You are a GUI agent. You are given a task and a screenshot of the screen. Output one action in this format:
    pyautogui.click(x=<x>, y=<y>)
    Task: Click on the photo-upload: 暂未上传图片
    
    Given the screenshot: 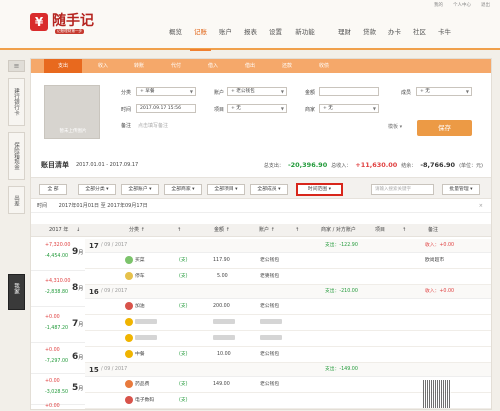 What is the action you would take?
    pyautogui.click(x=72, y=112)
    